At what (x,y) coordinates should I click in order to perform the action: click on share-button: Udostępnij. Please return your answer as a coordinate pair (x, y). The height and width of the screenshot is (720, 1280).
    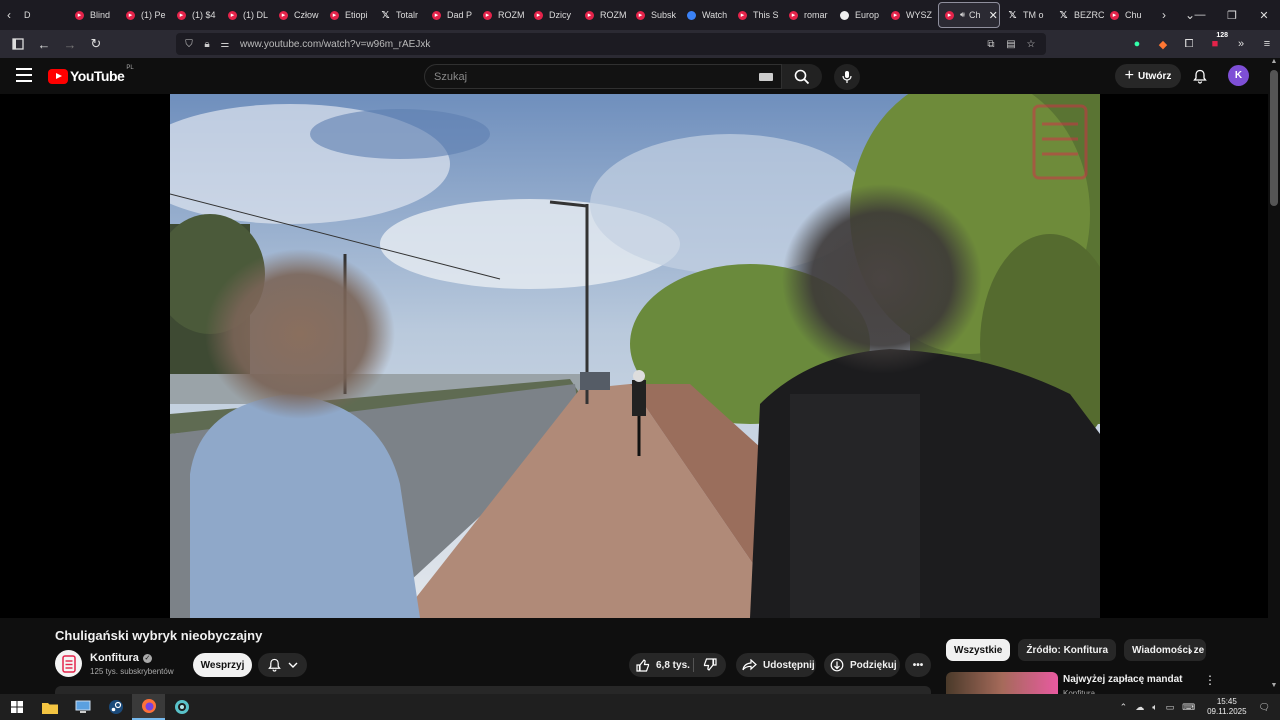
    Looking at the image, I should click on (776, 665).